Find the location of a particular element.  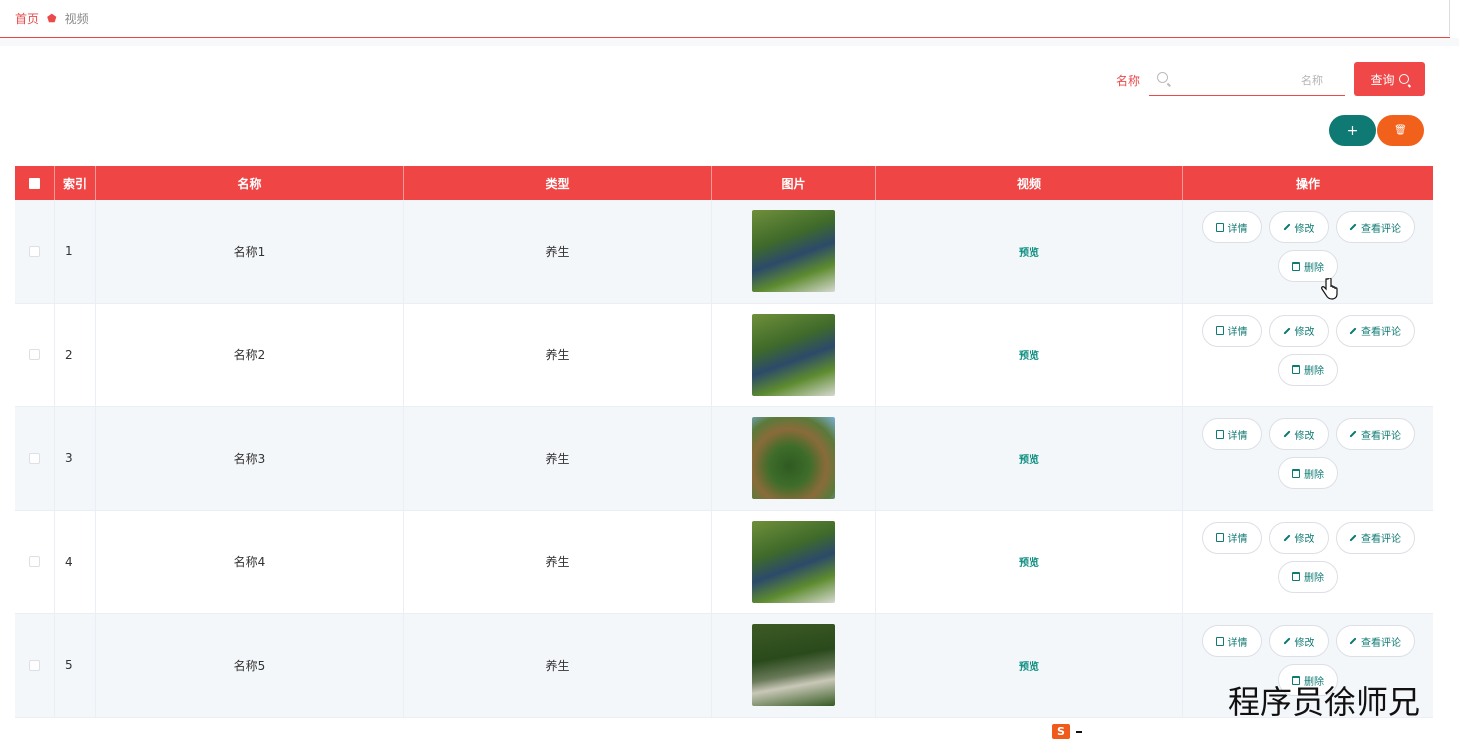

search-input is located at coordinates (1249, 80).